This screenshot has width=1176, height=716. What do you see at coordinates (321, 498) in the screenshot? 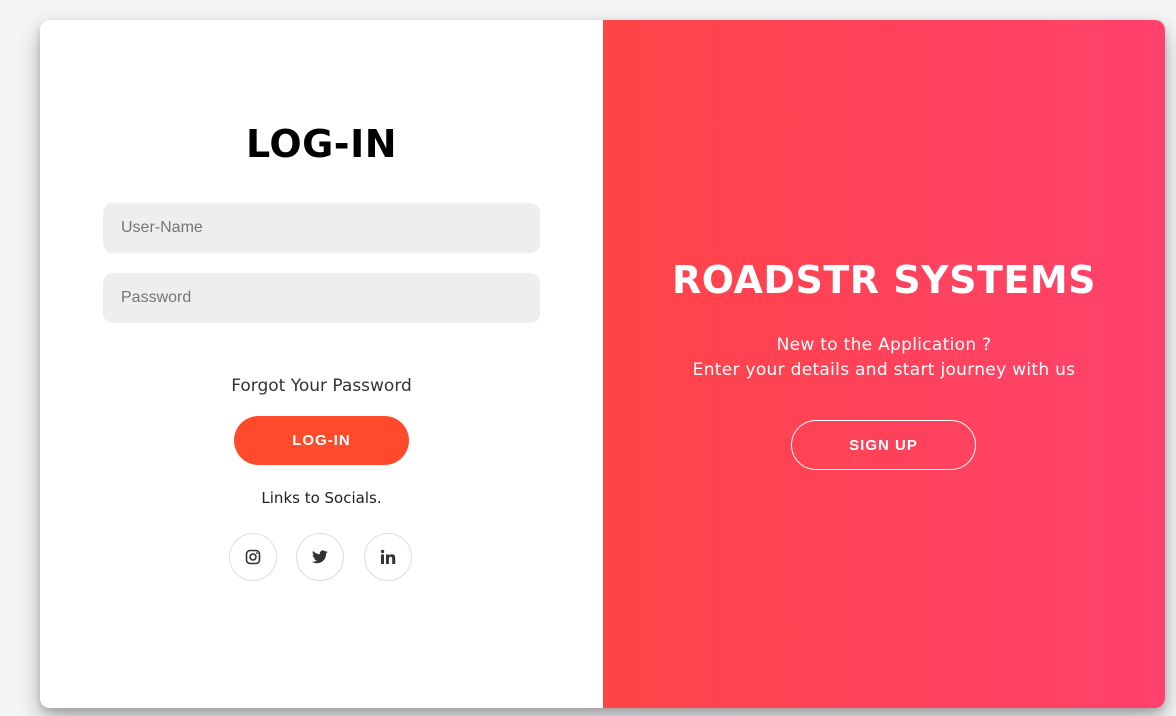
I see `socials-label: Links to Socials.` at bounding box center [321, 498].